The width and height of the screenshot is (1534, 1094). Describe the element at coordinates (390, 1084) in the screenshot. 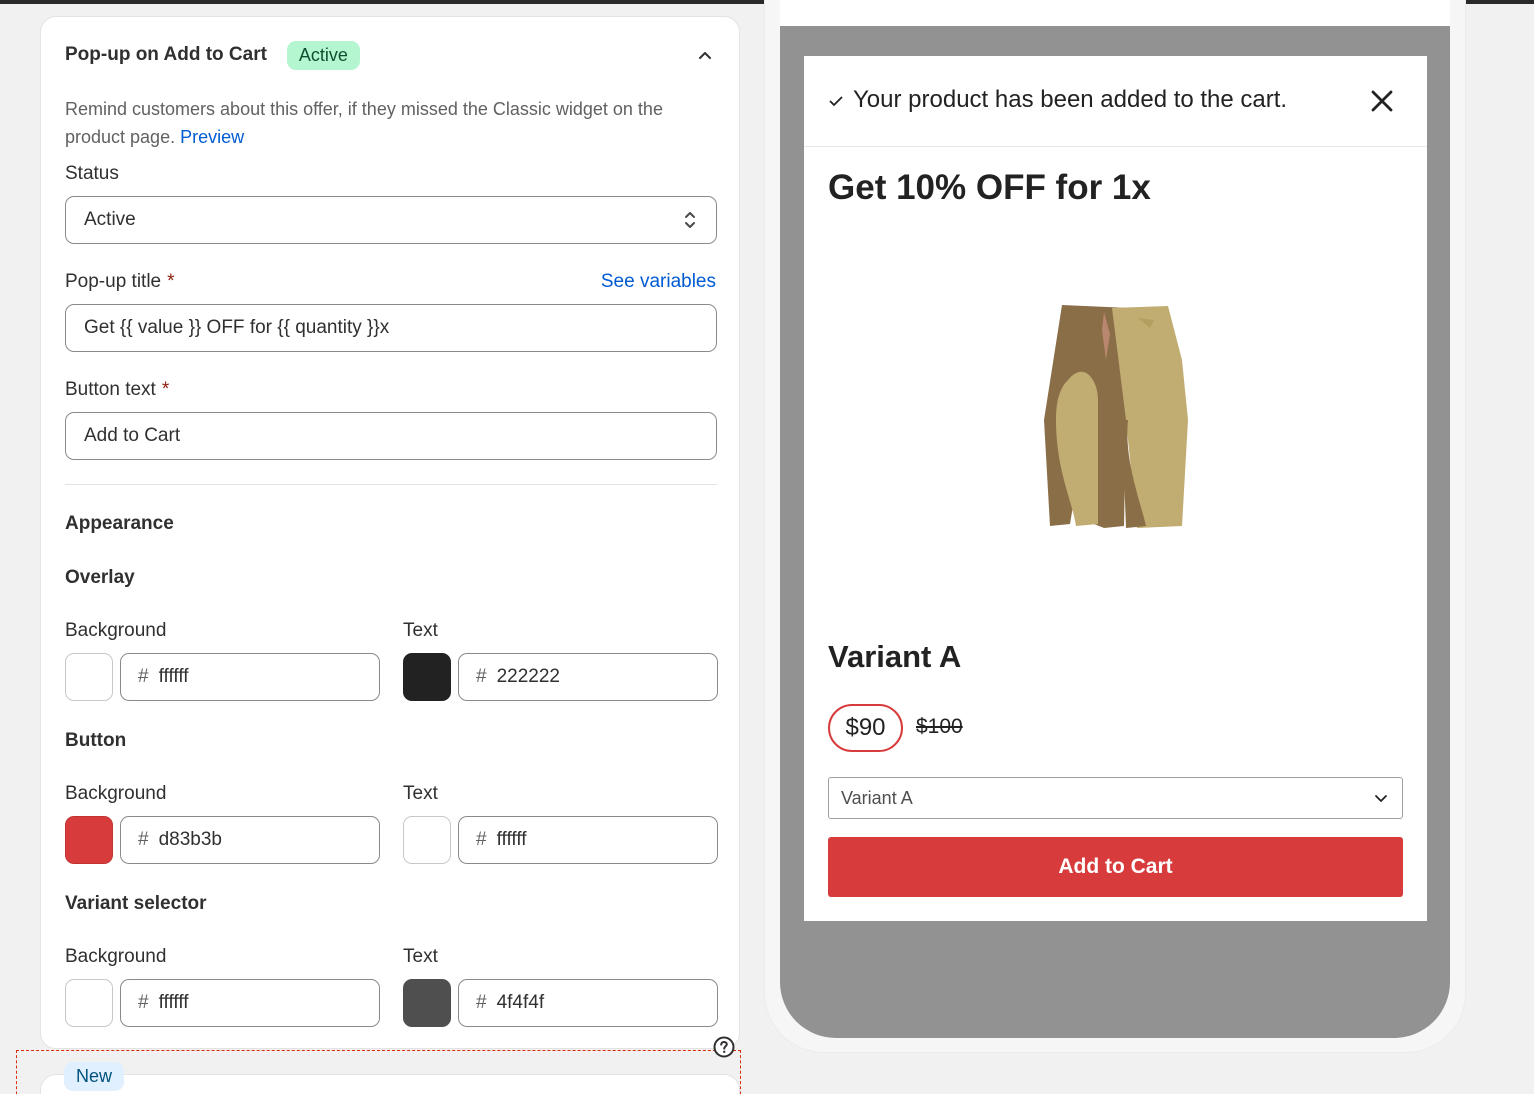

I see `next-card` at that location.